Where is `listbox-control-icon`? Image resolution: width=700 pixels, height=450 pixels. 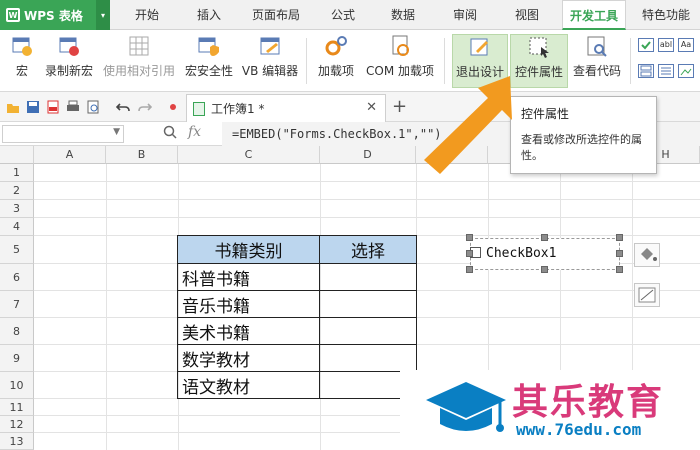 listbox-control-icon is located at coordinates (666, 71).